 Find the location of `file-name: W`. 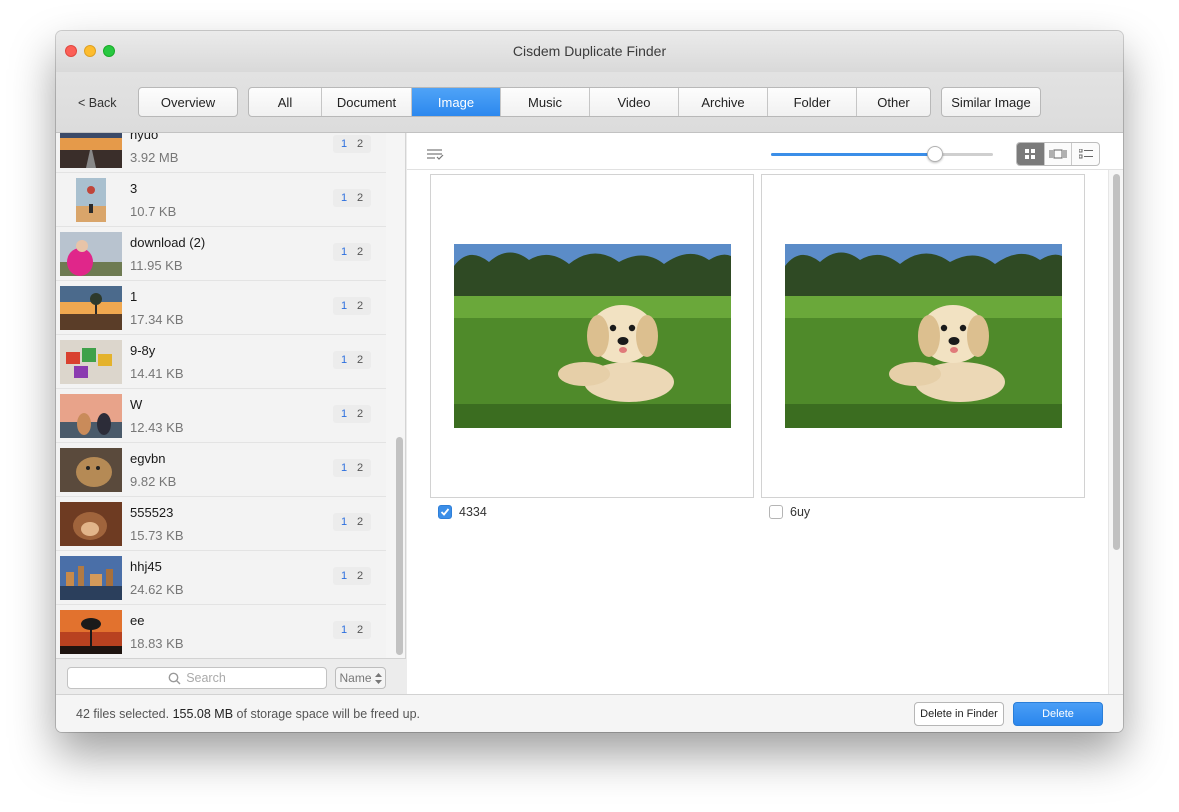

file-name: W is located at coordinates (136, 404).